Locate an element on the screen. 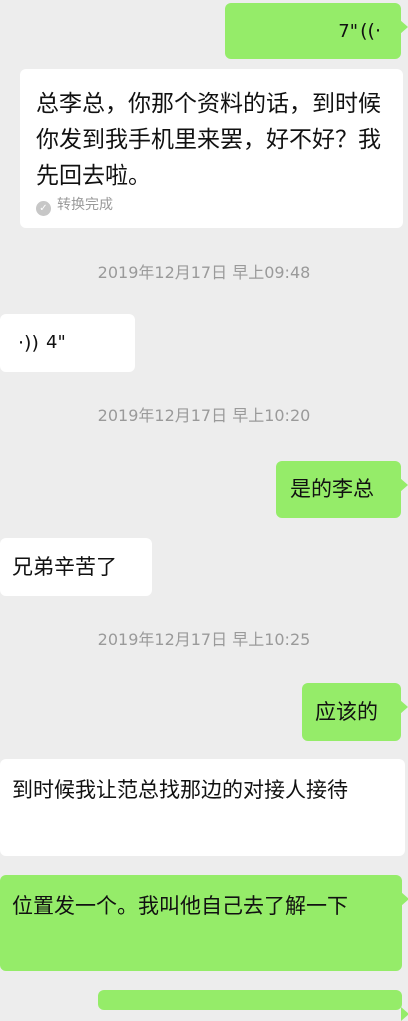  check-circle-icon: ✓ is located at coordinates (43, 208).